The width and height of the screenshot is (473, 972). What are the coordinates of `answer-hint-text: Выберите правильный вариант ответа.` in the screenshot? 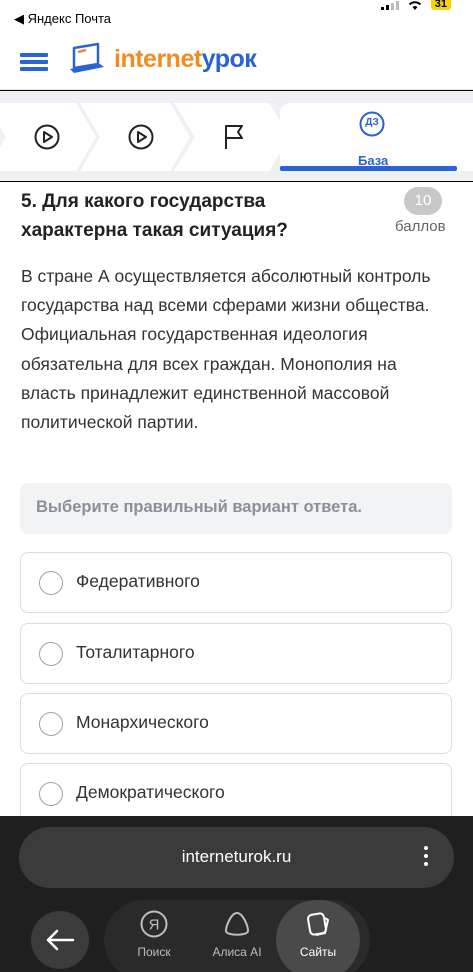 It's located at (199, 507).